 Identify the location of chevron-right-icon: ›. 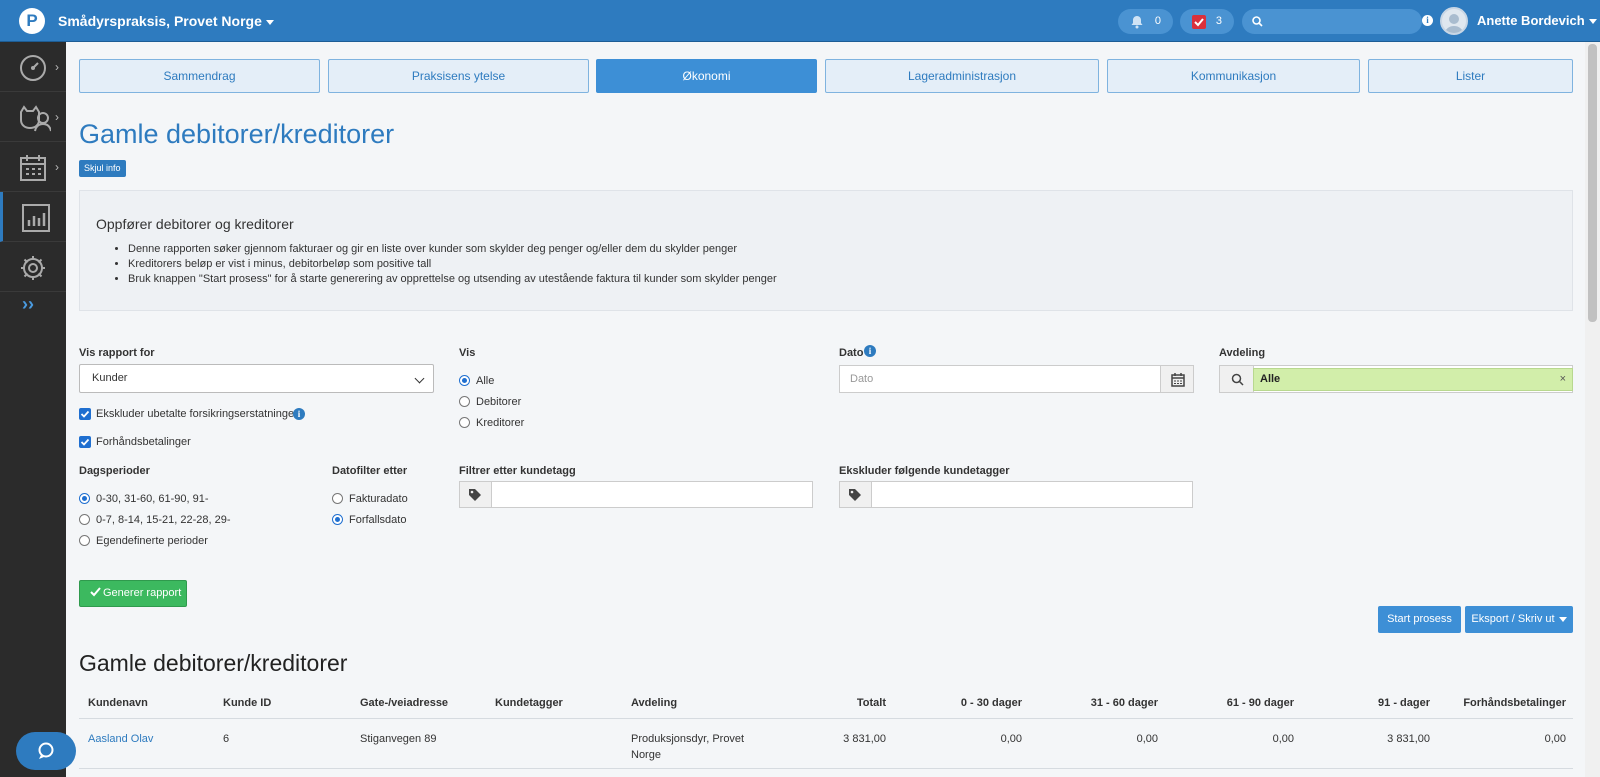
(57, 167).